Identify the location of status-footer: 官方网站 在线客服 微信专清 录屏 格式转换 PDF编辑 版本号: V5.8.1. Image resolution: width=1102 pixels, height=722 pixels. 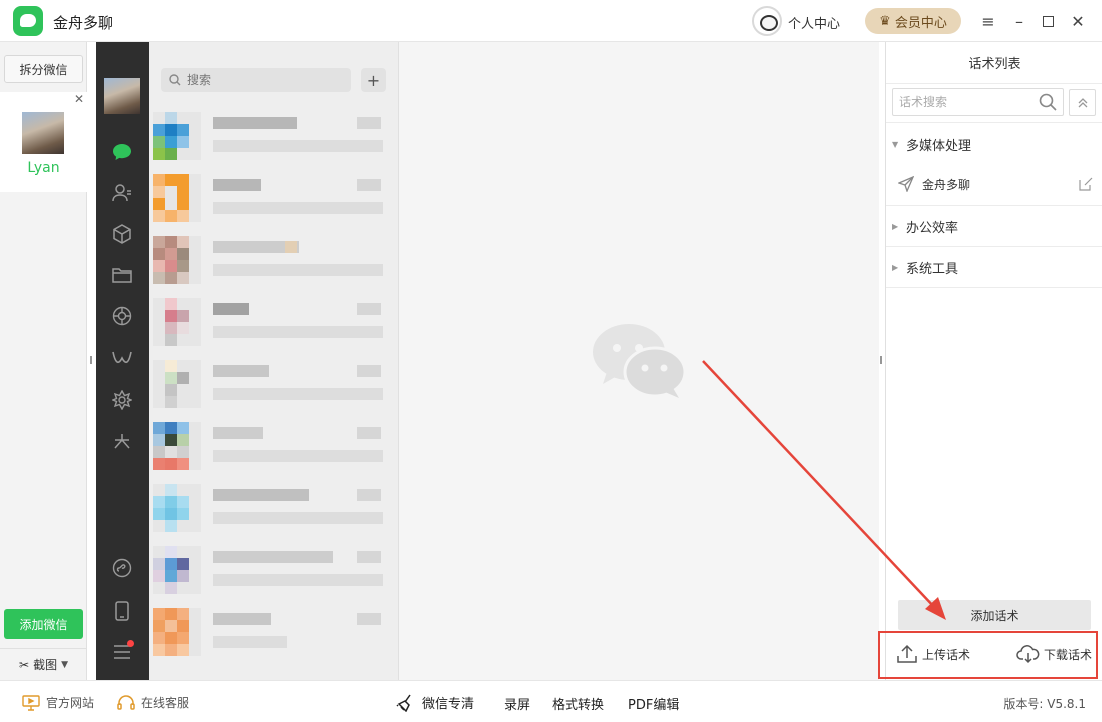
(551, 701).